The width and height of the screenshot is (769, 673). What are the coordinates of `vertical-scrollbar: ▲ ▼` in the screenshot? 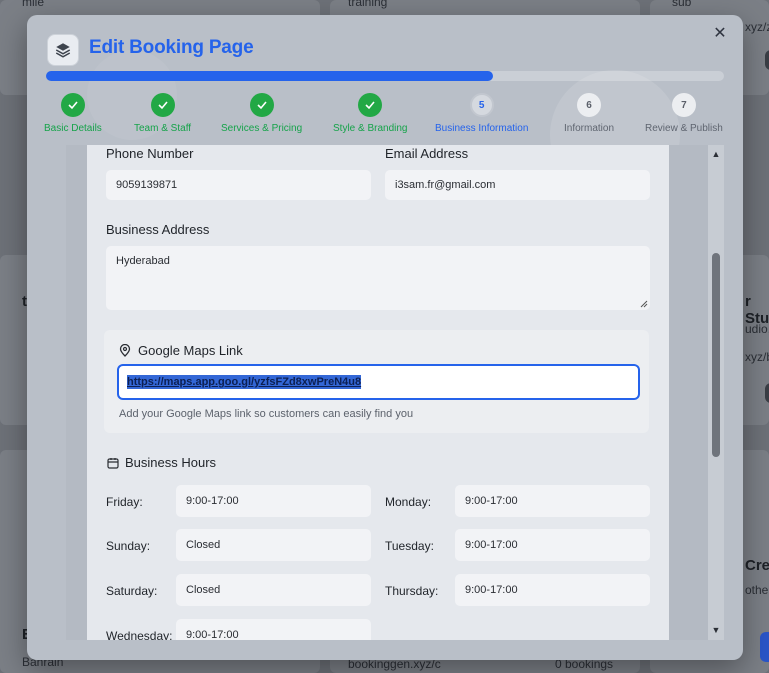 It's located at (716, 392).